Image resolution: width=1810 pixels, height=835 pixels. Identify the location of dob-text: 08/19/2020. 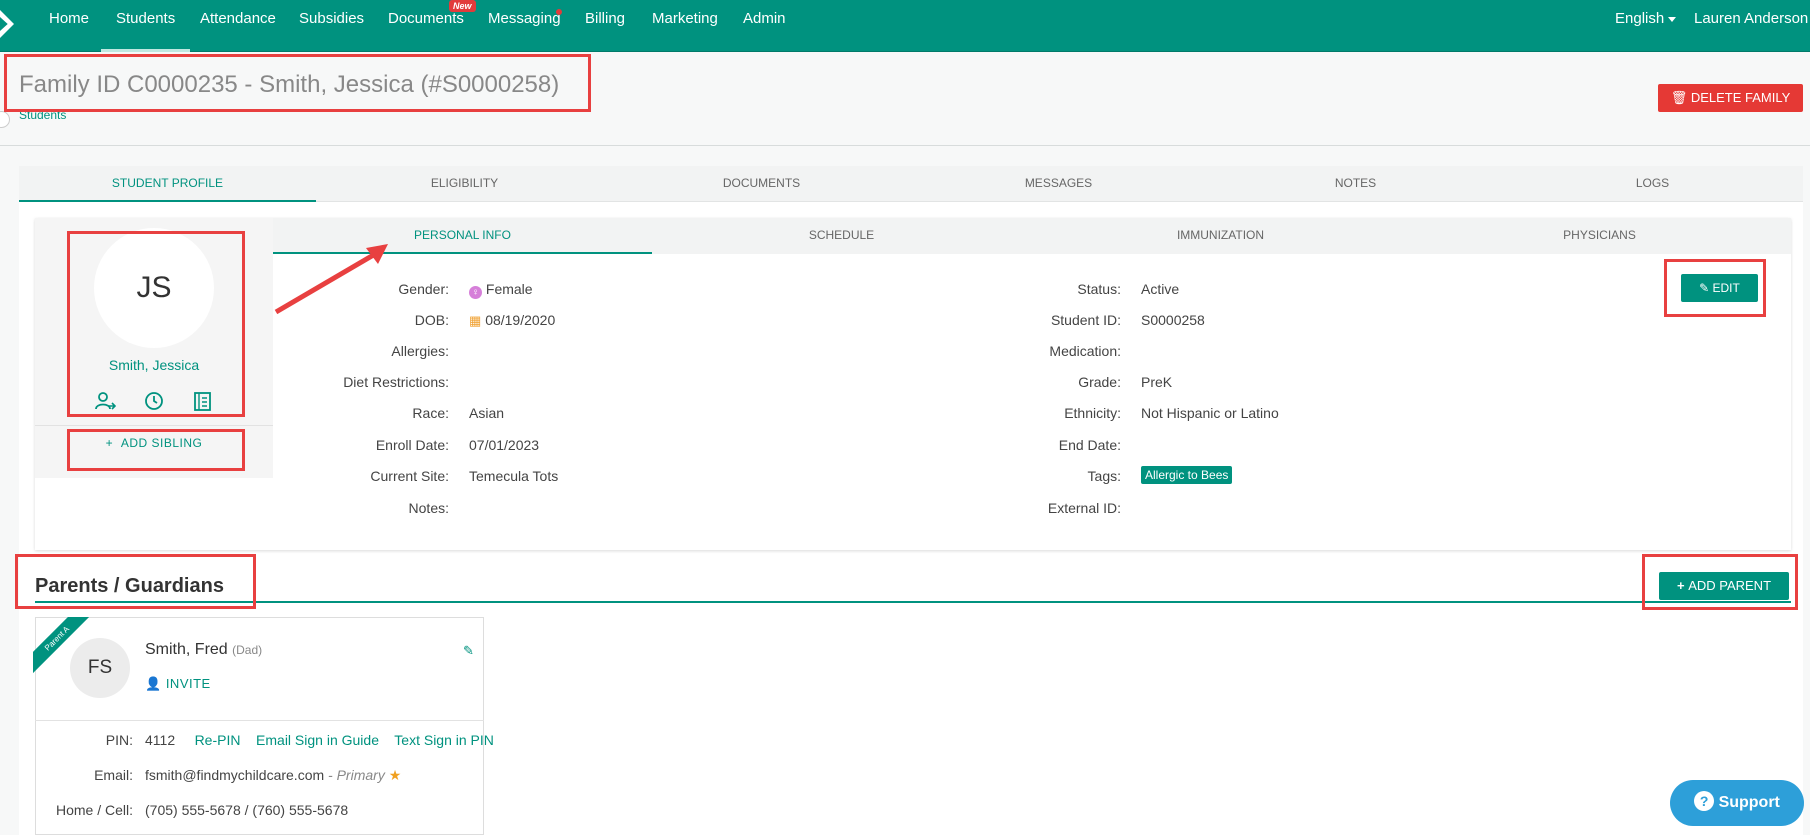
(520, 320).